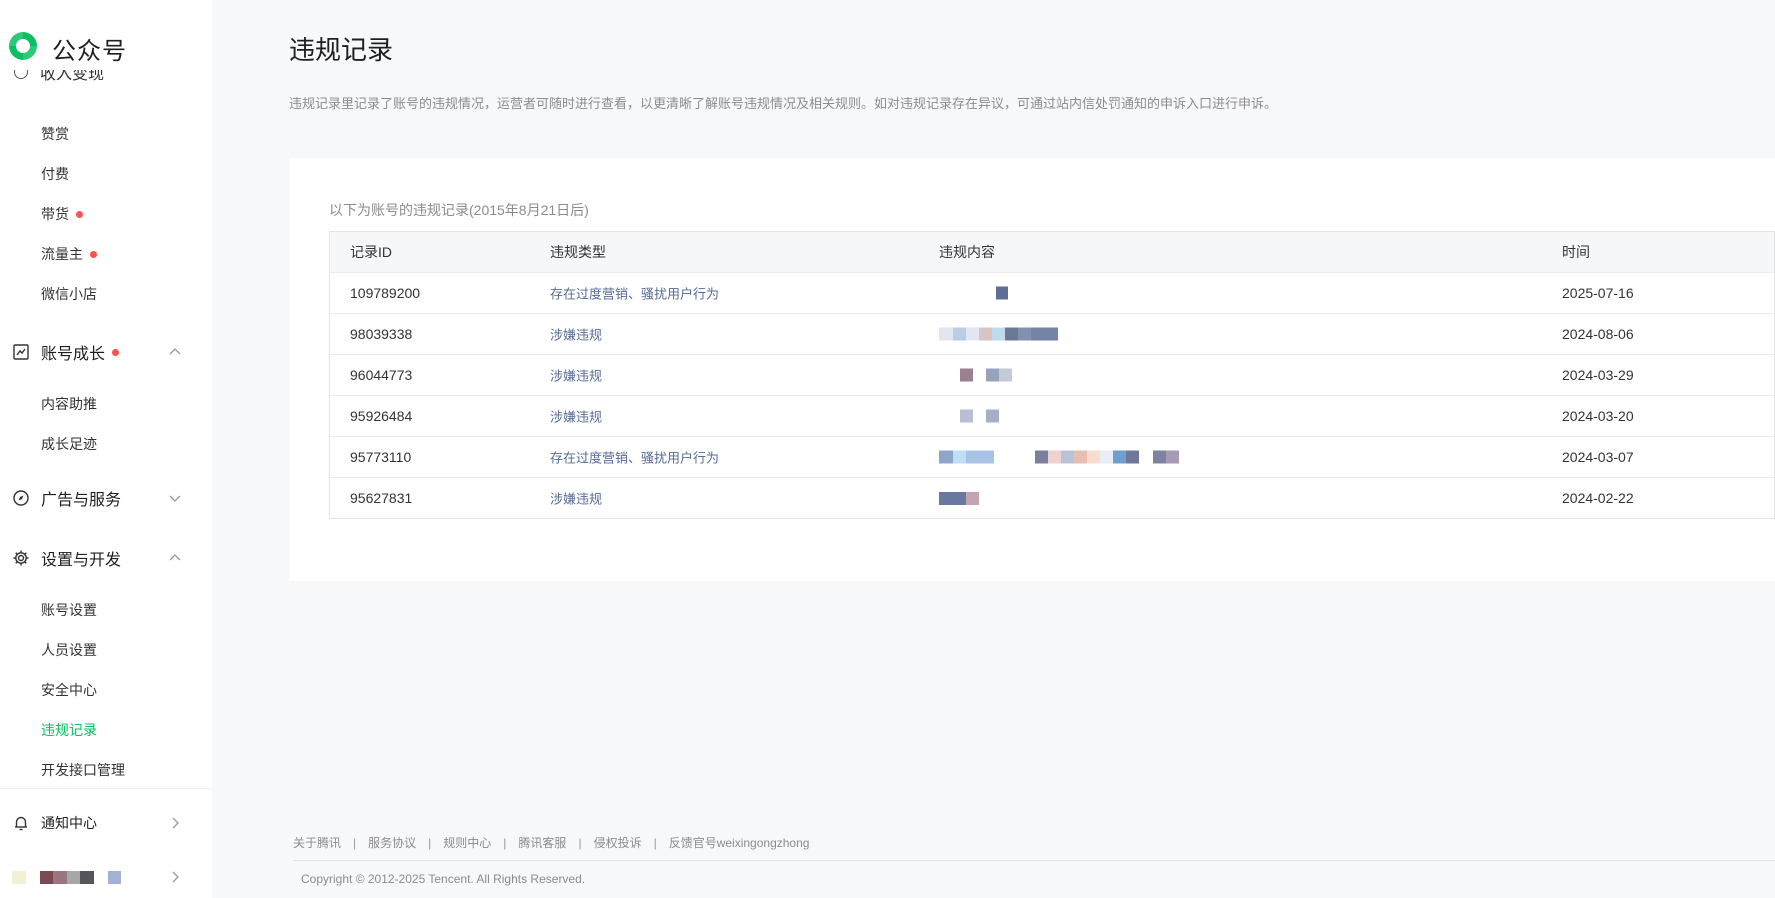 The width and height of the screenshot is (1775, 898). What do you see at coordinates (21, 352) in the screenshot?
I see `trend-chart-icon` at bounding box center [21, 352].